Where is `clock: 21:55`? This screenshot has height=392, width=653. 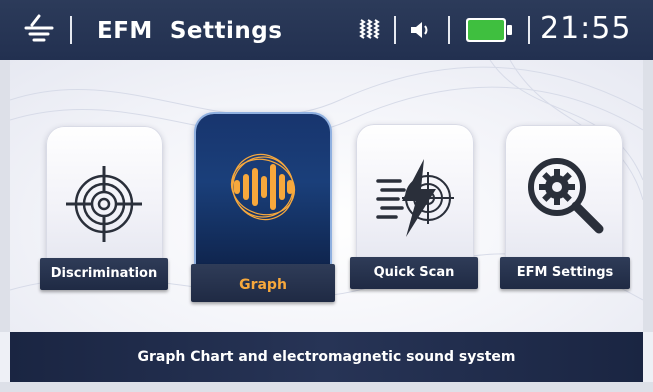 clock: 21:55 is located at coordinates (586, 28).